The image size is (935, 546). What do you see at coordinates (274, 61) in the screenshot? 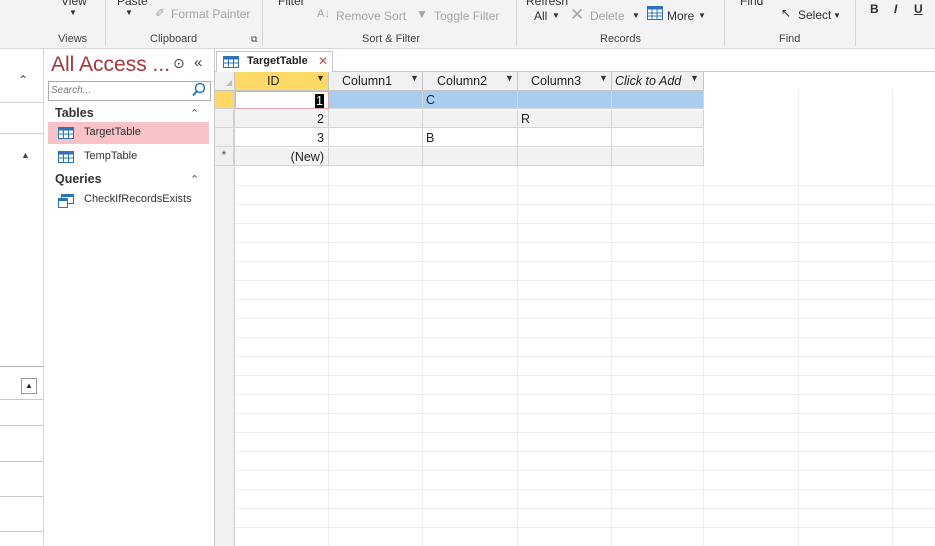
I see `tab-targettable: TargetTable ✕` at bounding box center [274, 61].